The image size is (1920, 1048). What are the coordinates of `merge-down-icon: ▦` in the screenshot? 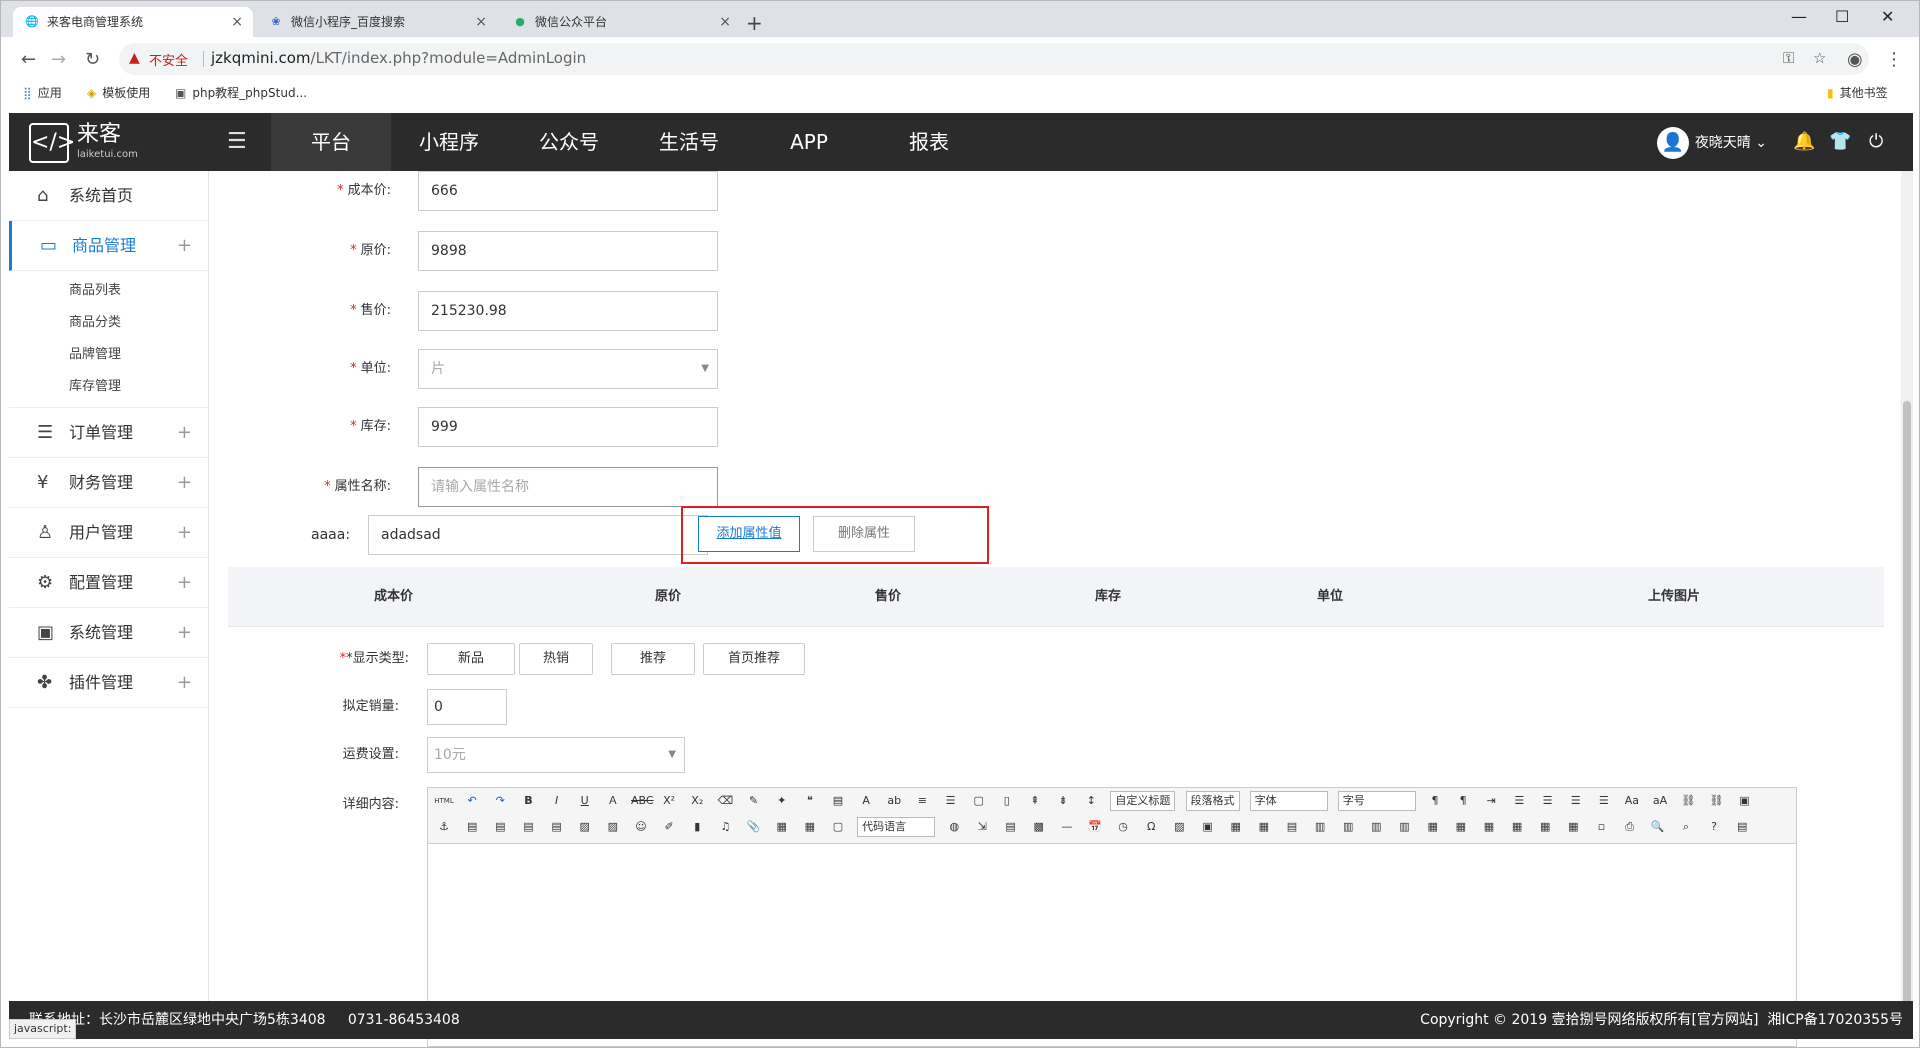 It's located at (1489, 827).